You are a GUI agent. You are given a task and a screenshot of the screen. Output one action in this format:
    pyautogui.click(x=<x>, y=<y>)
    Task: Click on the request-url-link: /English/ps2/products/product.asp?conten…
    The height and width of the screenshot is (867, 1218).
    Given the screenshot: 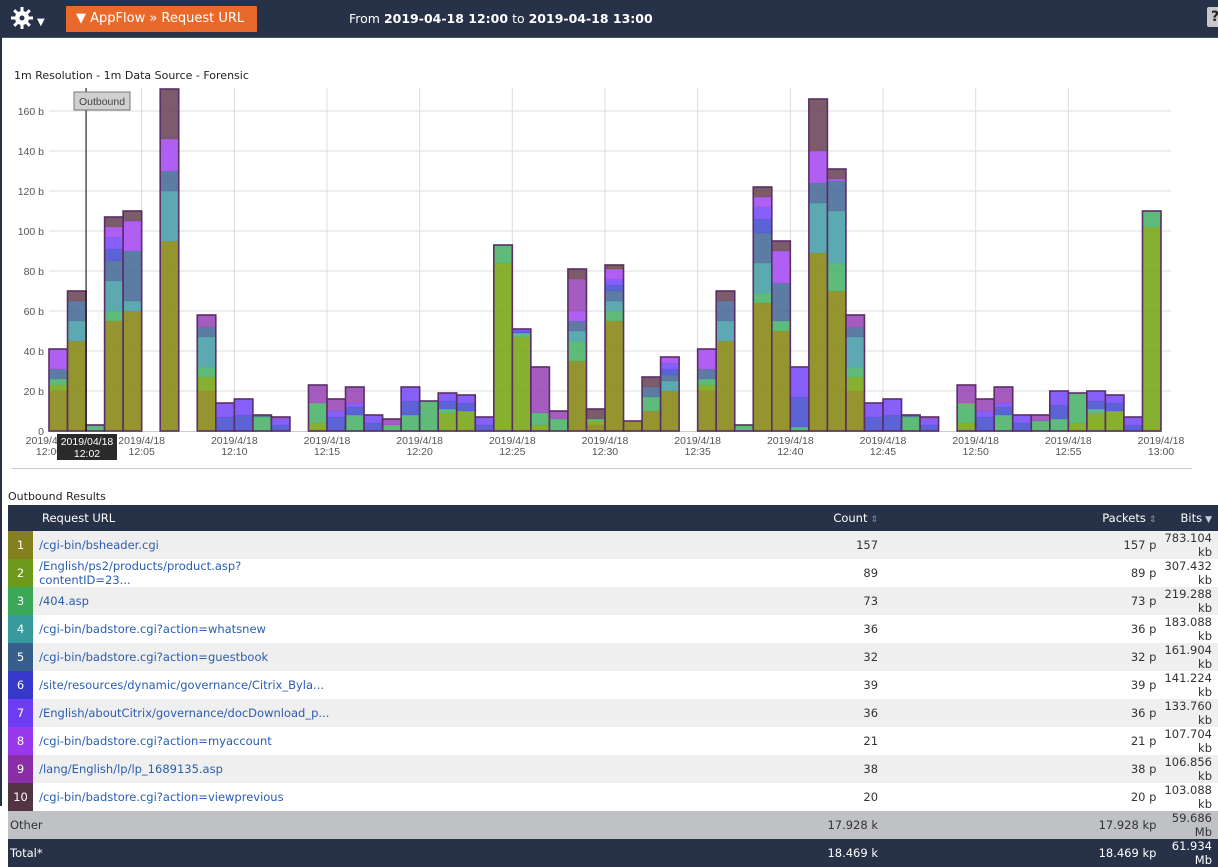 What is the action you would take?
    pyautogui.click(x=181, y=573)
    